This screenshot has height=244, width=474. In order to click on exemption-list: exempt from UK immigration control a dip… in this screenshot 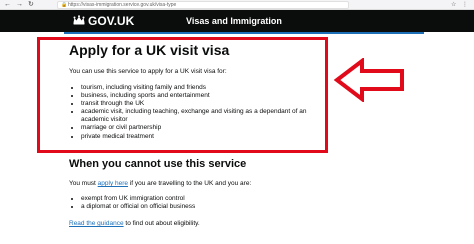, I will do `click(132, 203)`.